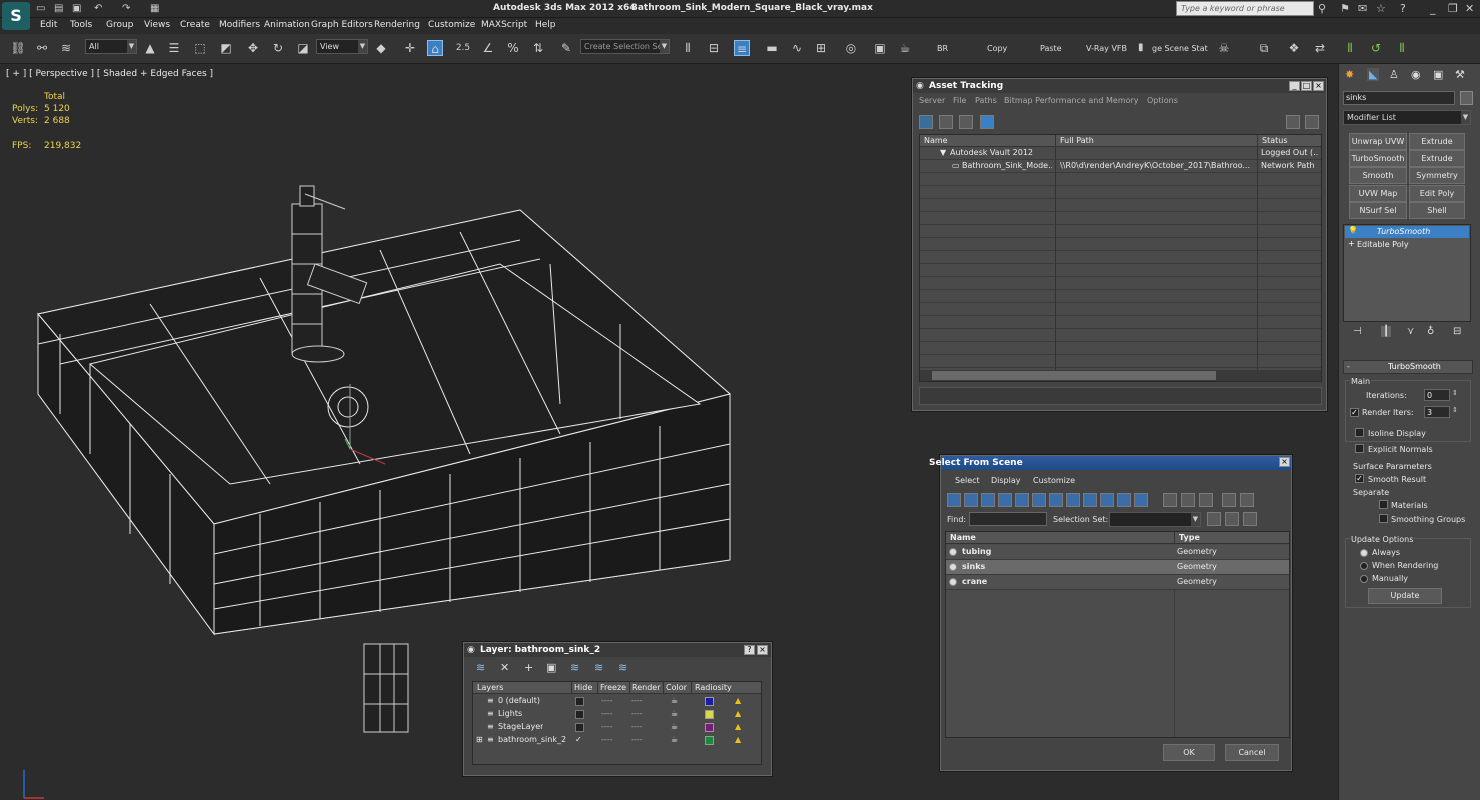 The height and width of the screenshot is (800, 1480). I want to click on modifier-button-nsurf-sel: NSurf Sel, so click(1378, 210).